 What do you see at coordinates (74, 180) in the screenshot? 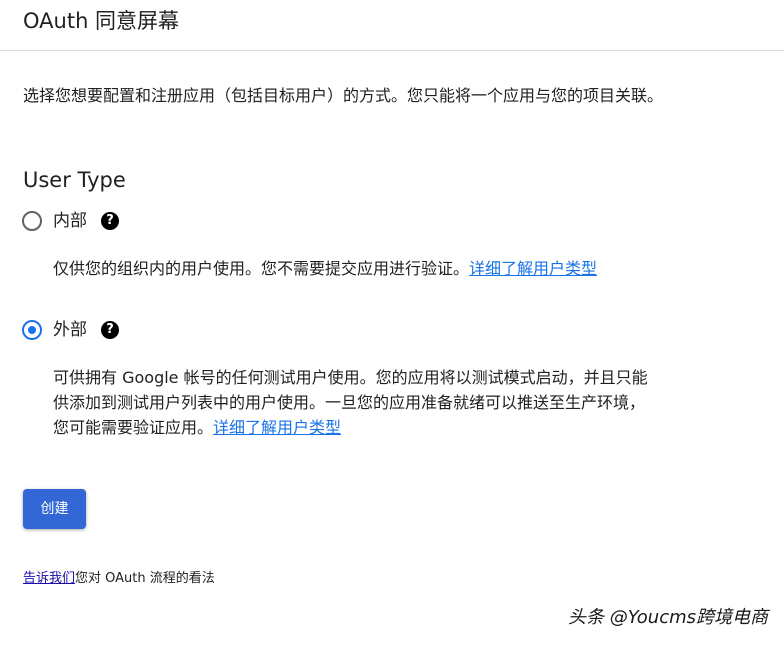
I see `user-type-heading: User Type` at bounding box center [74, 180].